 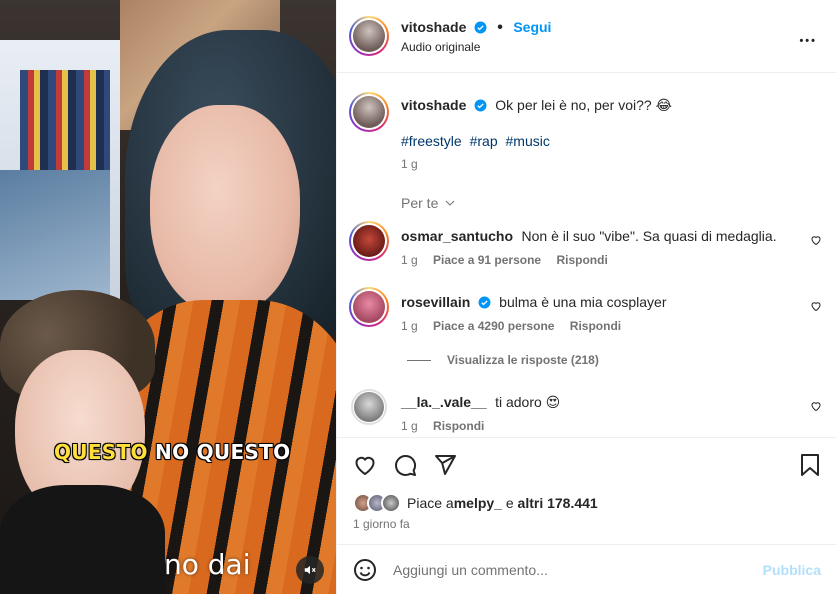 I want to click on view-replies-button: Visualizza le risposte (218), so click(x=503, y=360).